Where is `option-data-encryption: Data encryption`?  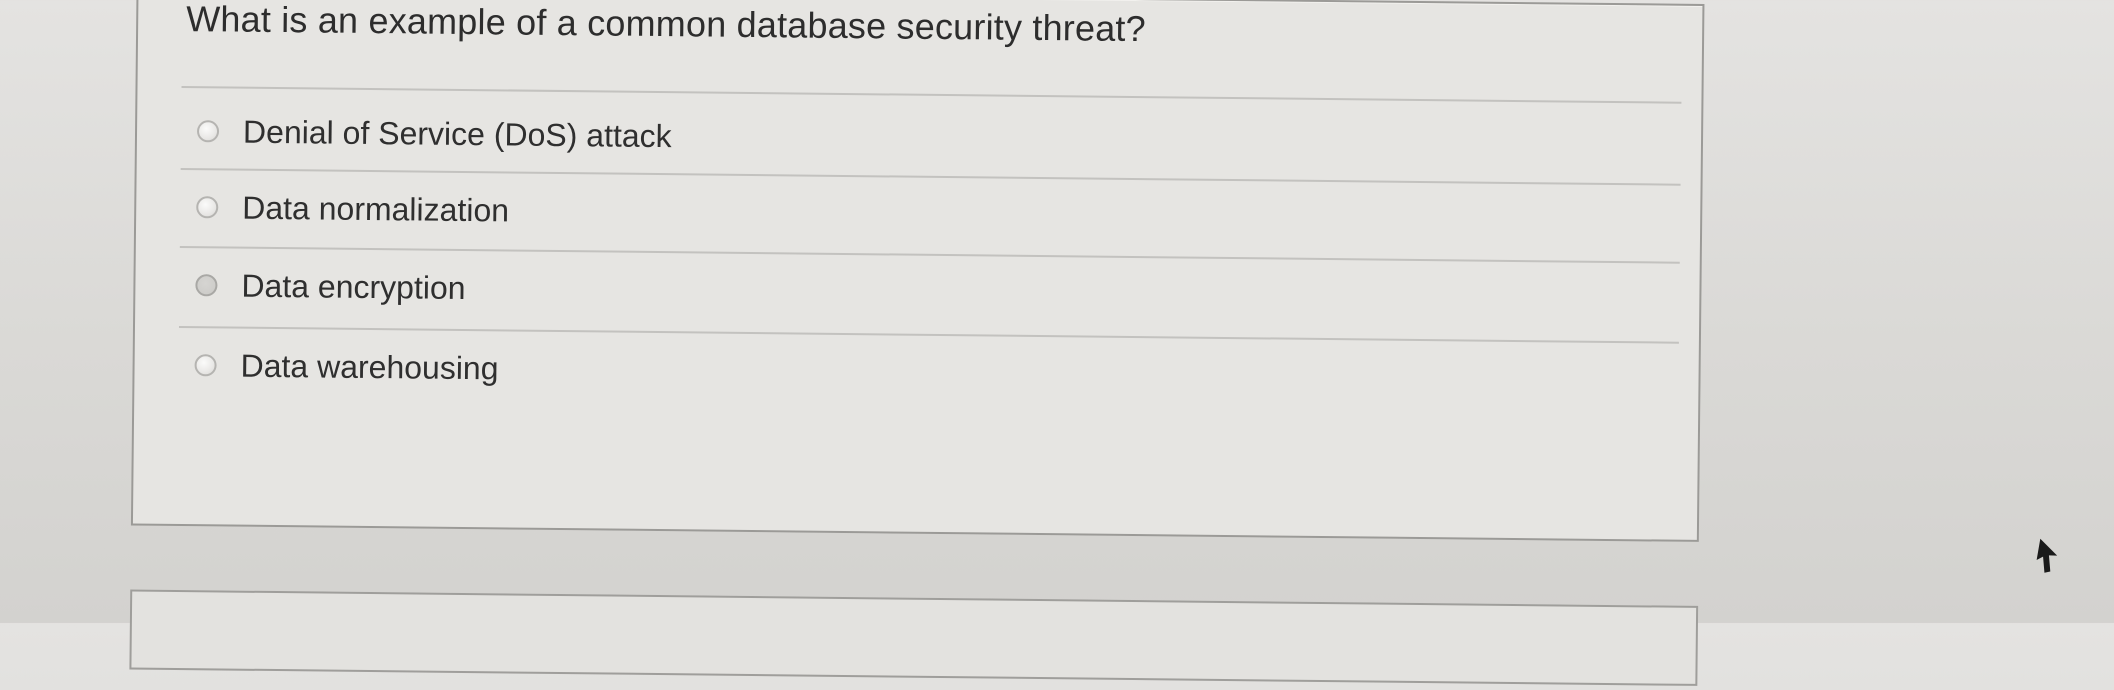 option-data-encryption: Data encryption is located at coordinates (330, 286).